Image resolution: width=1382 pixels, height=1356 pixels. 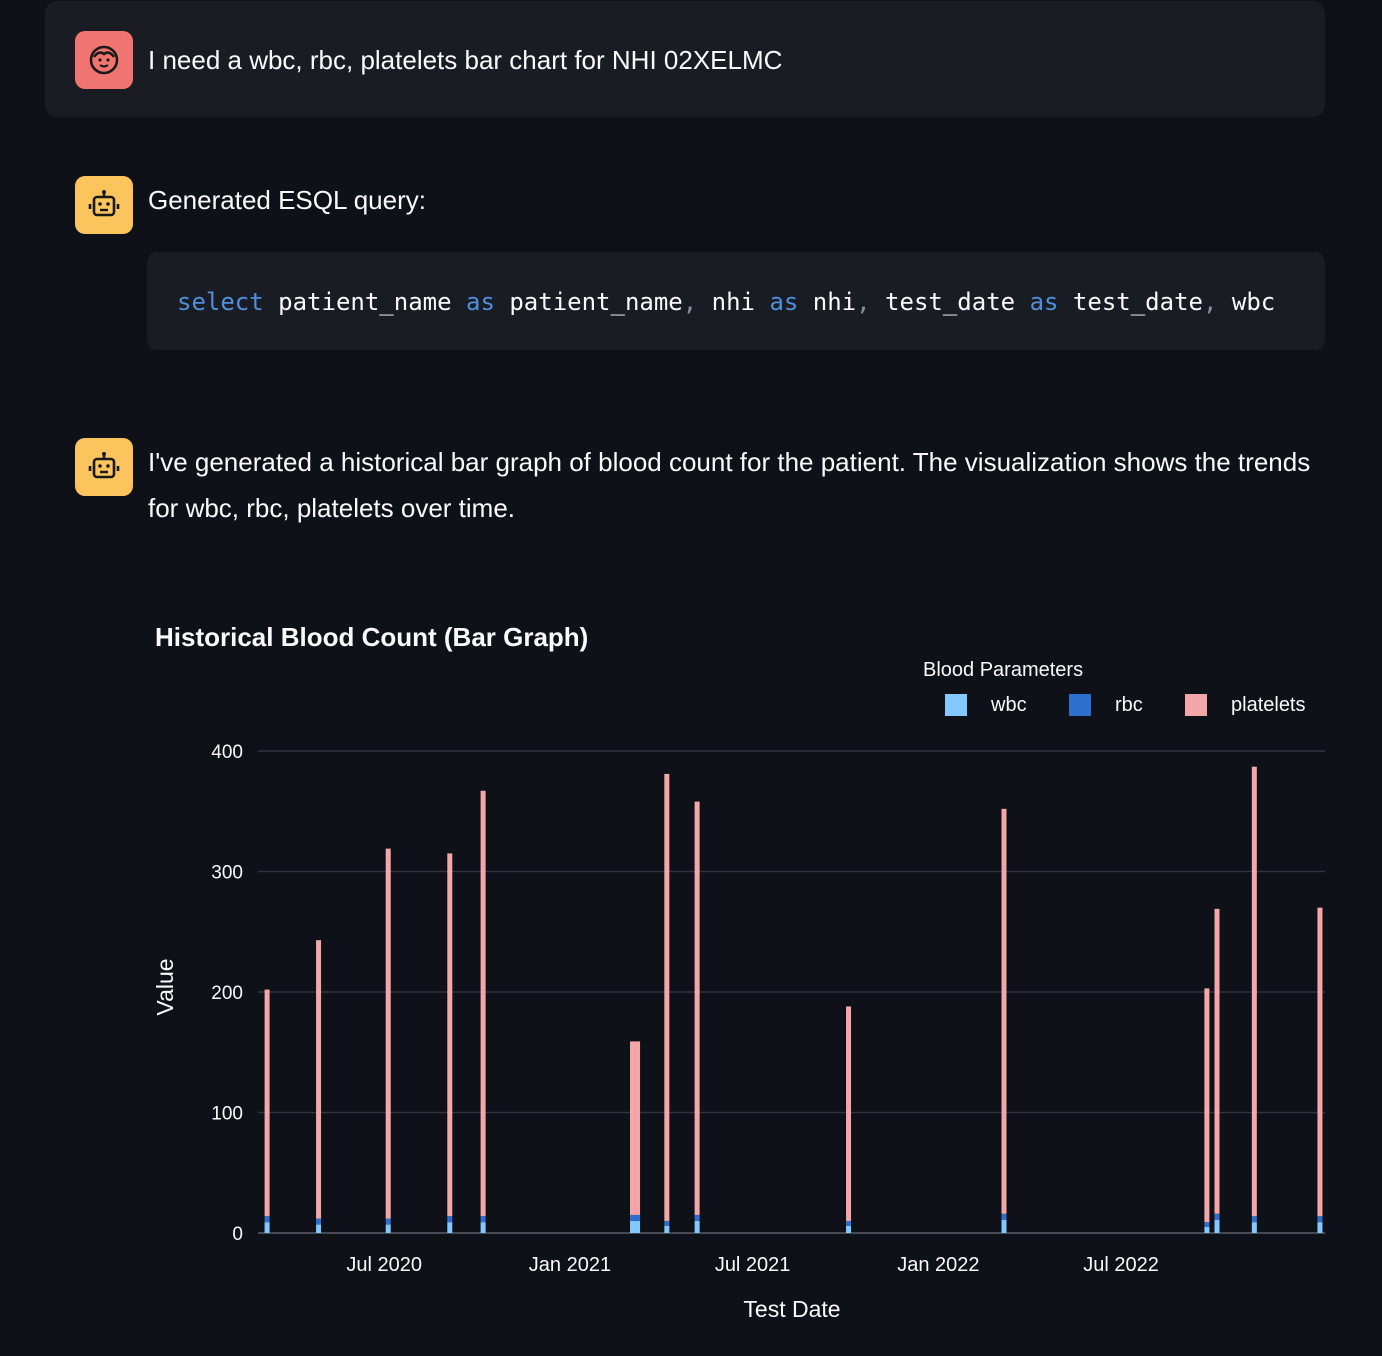 What do you see at coordinates (753, 1265) in the screenshot?
I see `x-tick-label: Jul 2021` at bounding box center [753, 1265].